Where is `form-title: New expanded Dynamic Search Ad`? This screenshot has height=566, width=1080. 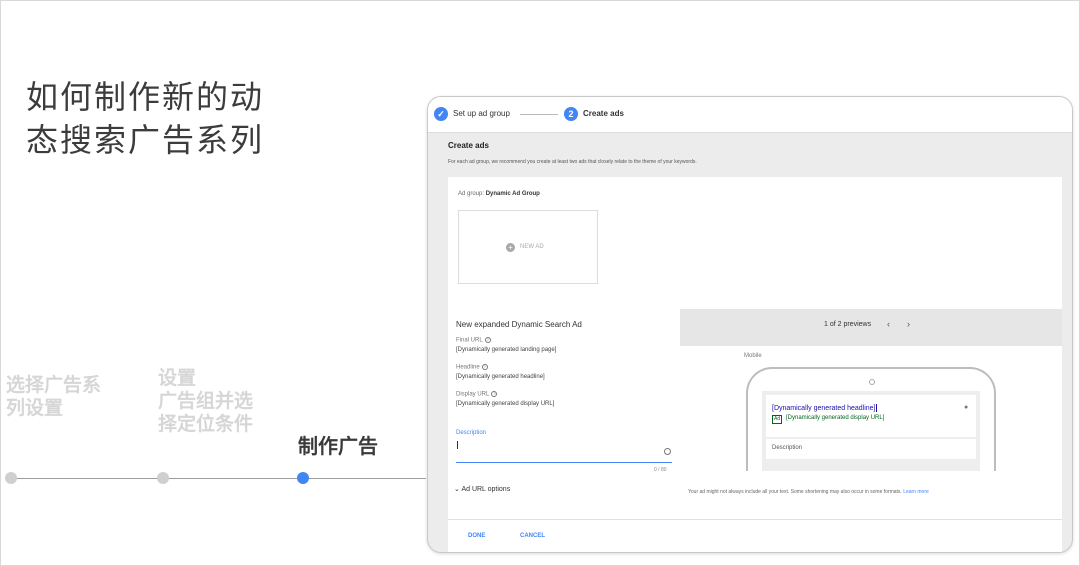
form-title: New expanded Dynamic Search Ad is located at coordinates (519, 324).